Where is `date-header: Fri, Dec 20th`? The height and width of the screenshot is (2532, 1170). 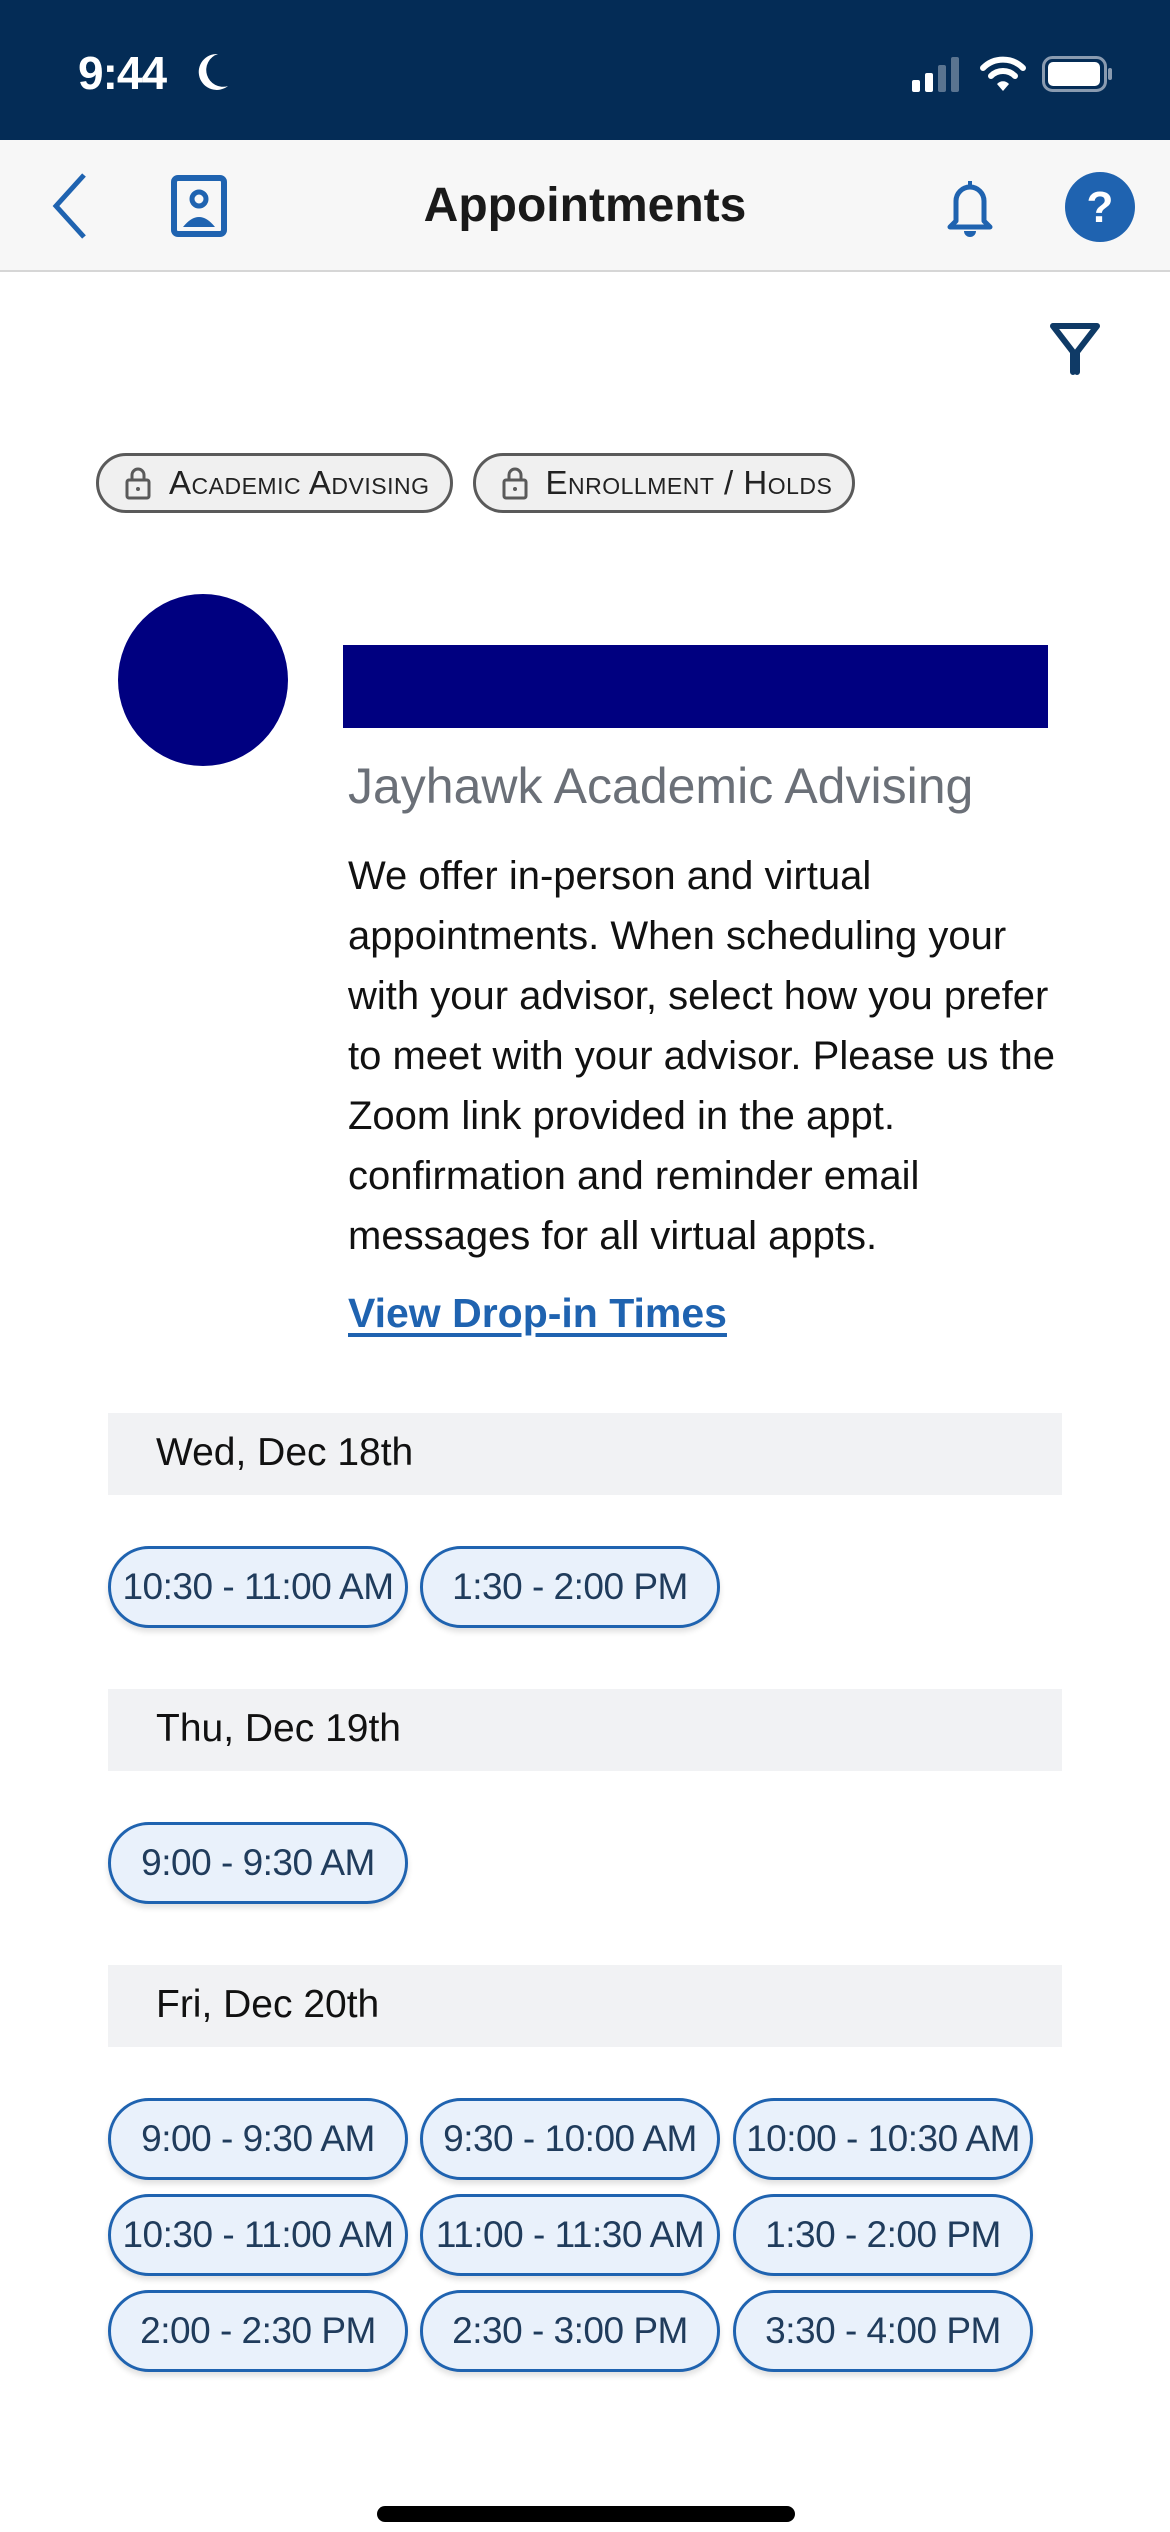 date-header: Fri, Dec 20th is located at coordinates (585, 2006).